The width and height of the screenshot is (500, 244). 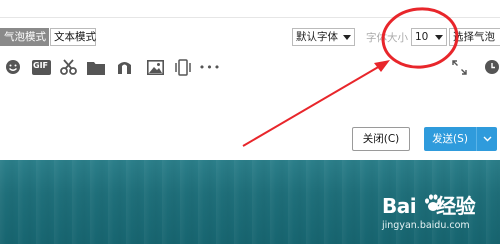 I want to click on vibrate-icon, so click(x=183, y=67).